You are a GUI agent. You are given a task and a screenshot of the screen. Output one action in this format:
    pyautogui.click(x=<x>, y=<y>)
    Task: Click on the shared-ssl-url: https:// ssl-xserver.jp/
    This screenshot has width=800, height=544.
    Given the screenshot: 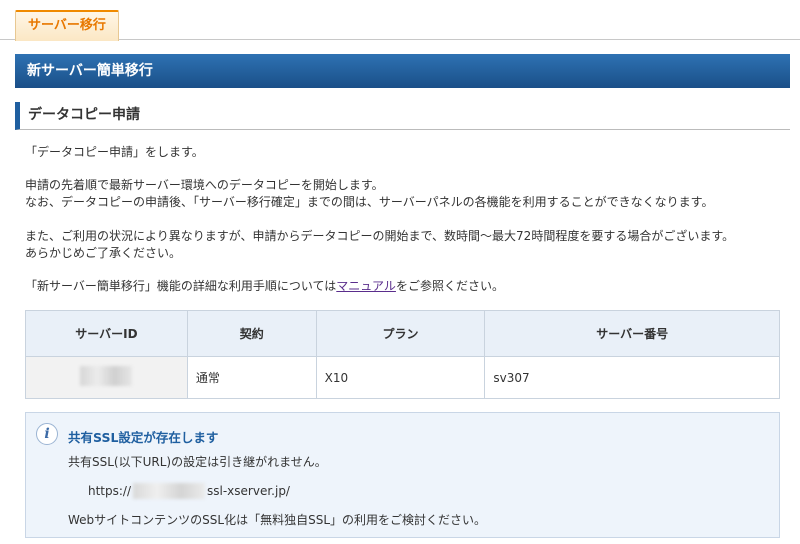 What is the action you would take?
    pyautogui.click(x=189, y=491)
    